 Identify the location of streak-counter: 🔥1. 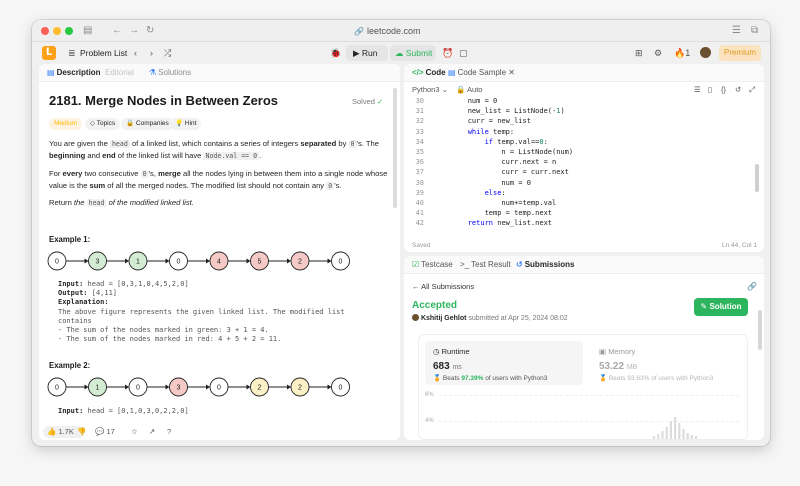
(682, 53).